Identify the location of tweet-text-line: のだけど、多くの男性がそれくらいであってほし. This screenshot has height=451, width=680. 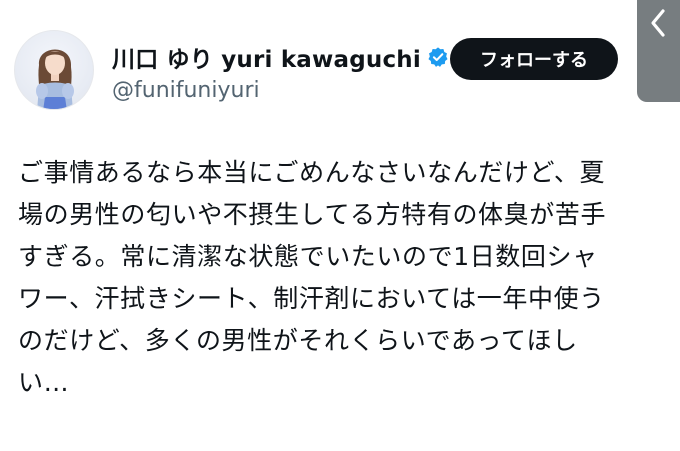
(298, 340).